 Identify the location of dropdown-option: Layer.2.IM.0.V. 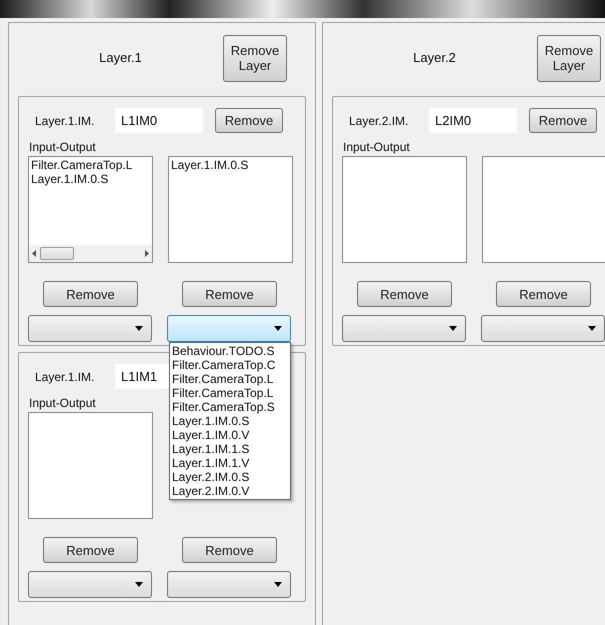
(230, 491).